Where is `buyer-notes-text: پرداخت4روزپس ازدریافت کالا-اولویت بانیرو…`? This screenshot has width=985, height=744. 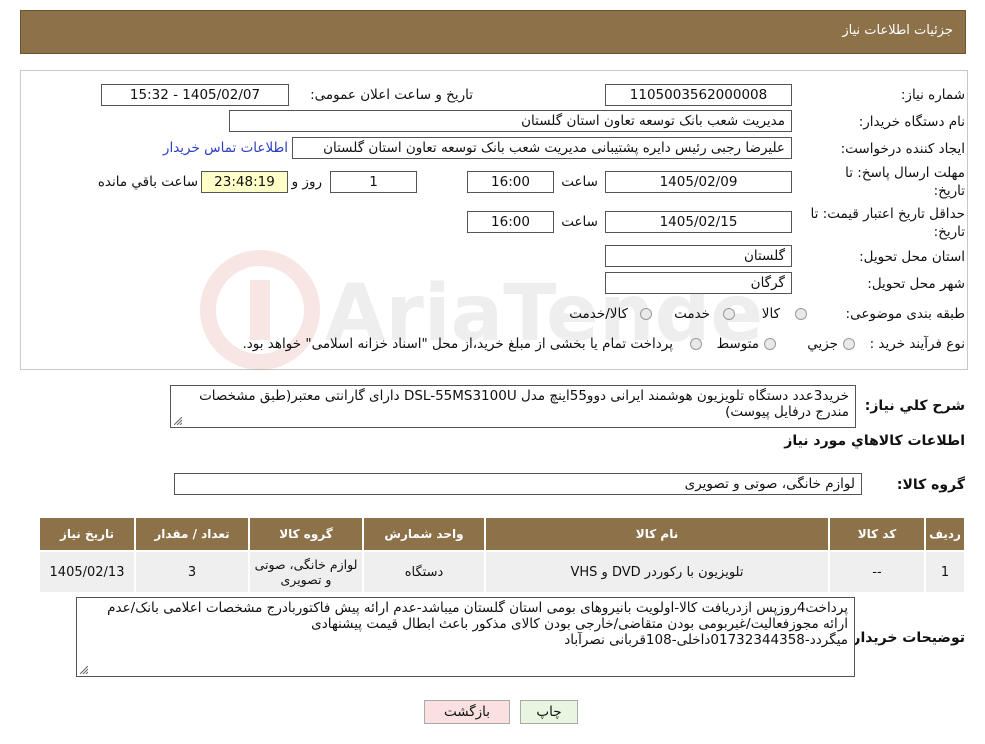
buyer-notes-text: پرداخت4روزپس ازدریافت کالا-اولویت بانیرو… is located at coordinates (477, 624).